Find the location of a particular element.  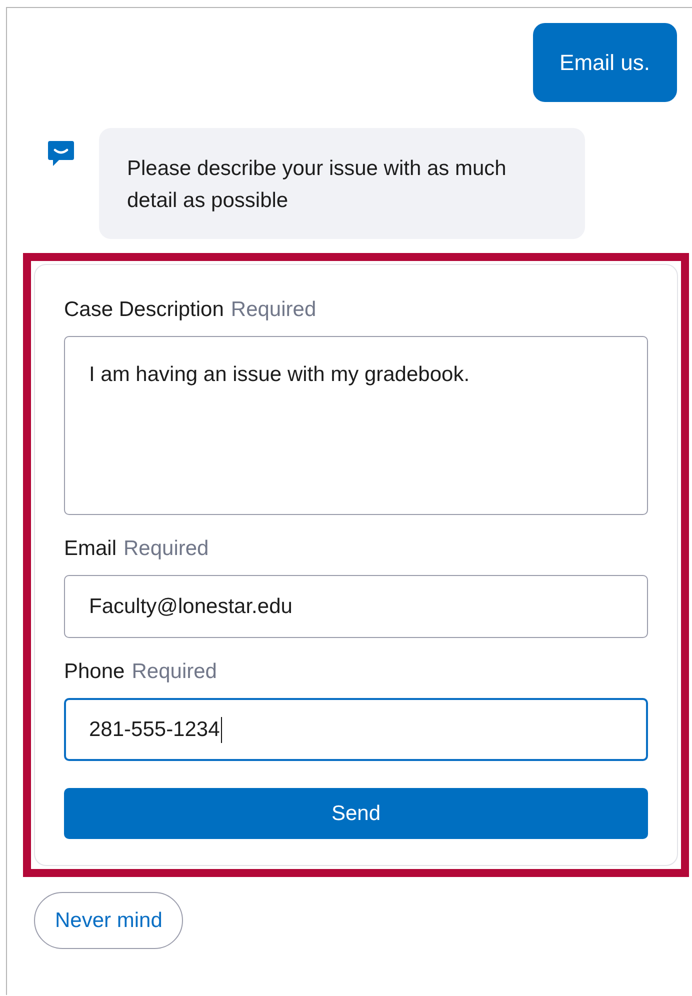

input-field: 281-555-1234 is located at coordinates (356, 729).